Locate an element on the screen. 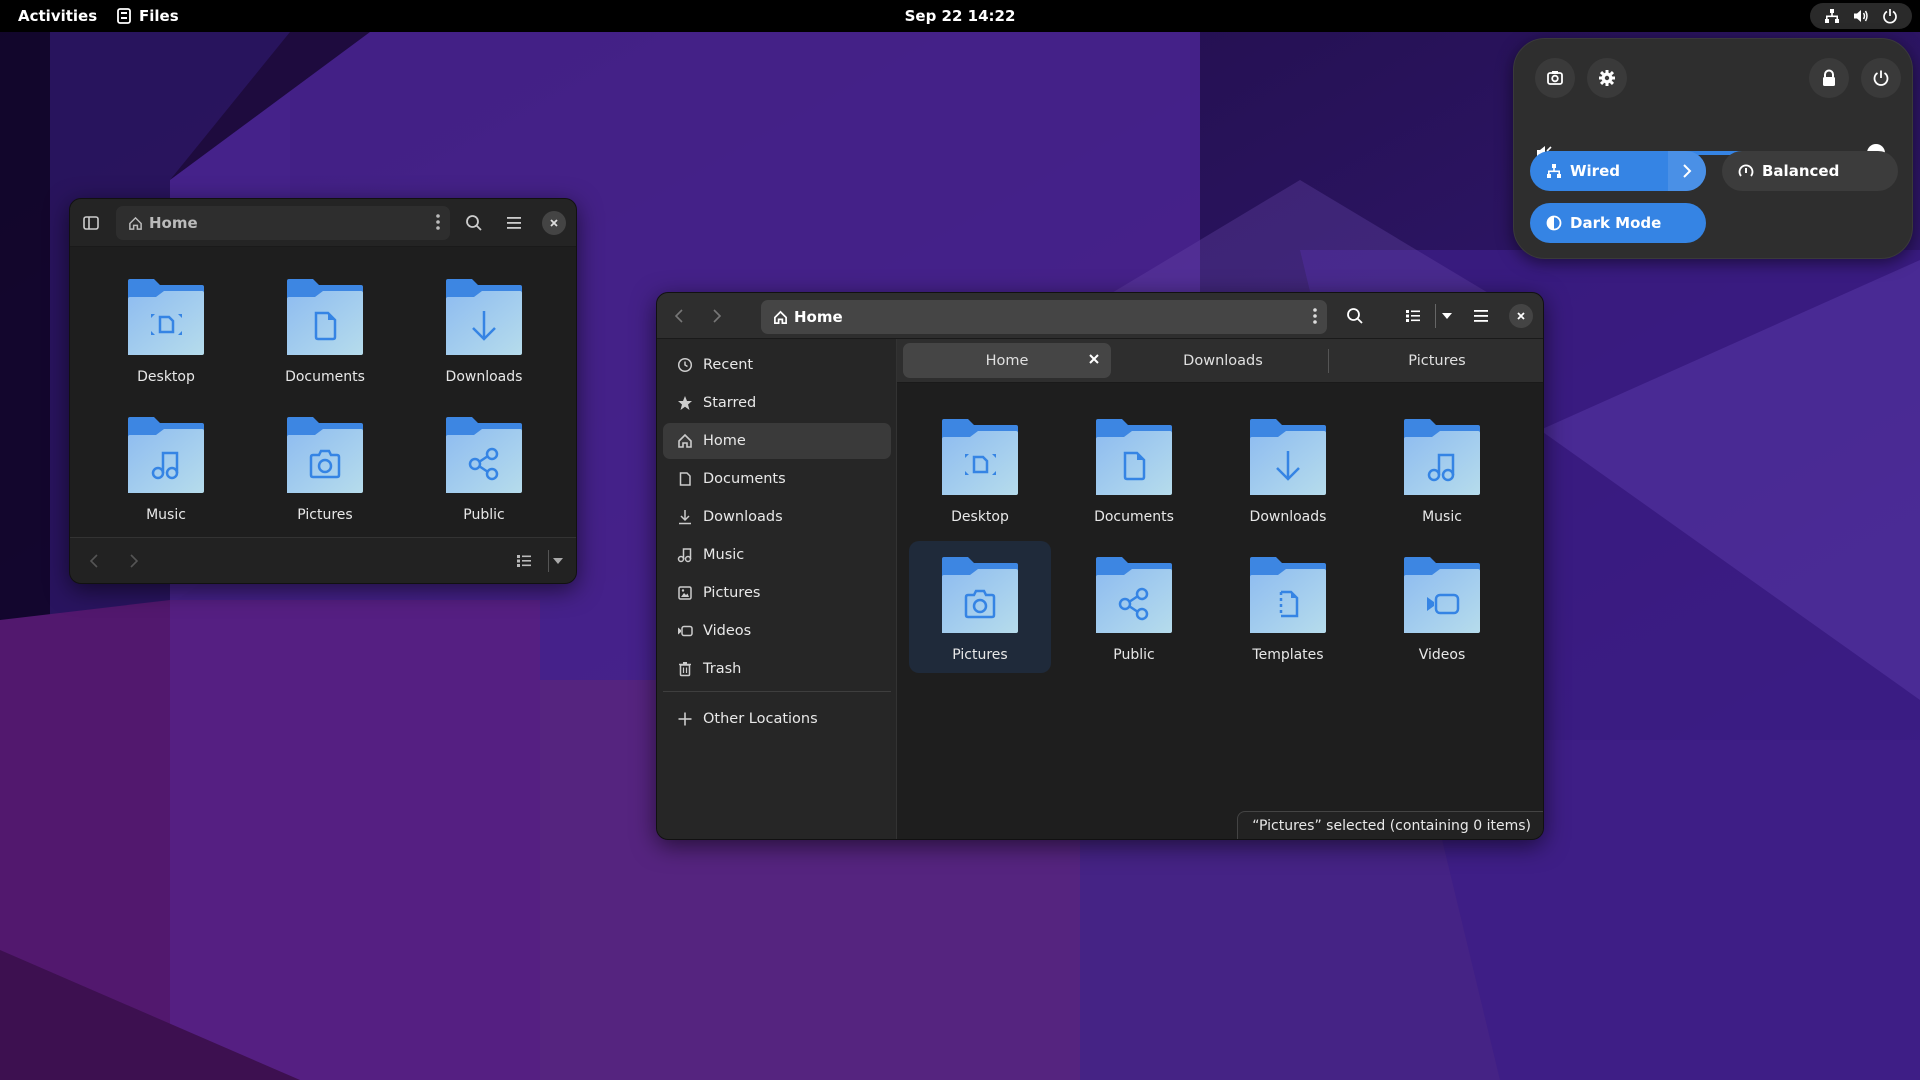 The height and width of the screenshot is (1080, 1920). selection-status: “Pictures” selected (containing 0 items) is located at coordinates (1391, 825).